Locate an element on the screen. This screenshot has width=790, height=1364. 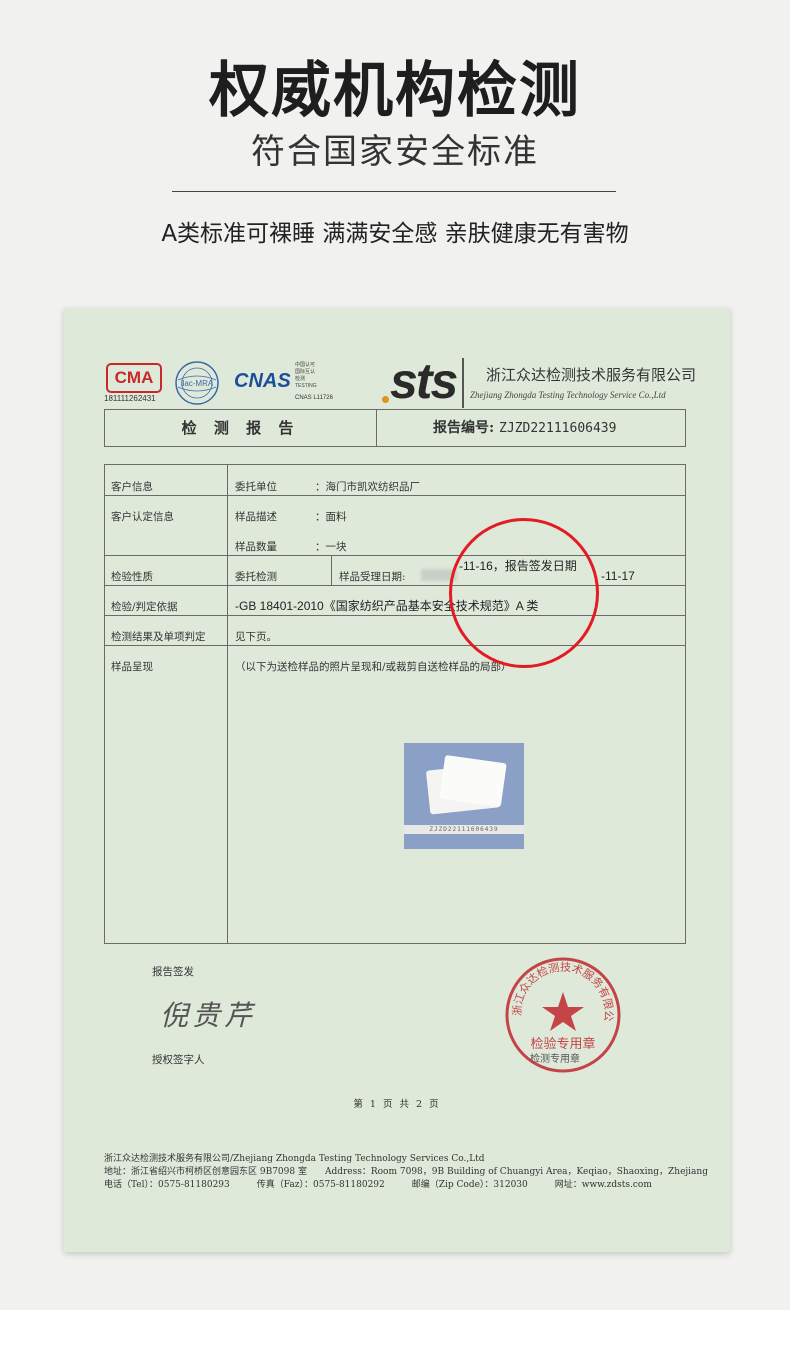
sample-desc-value: ：面料 is located at coordinates (331, 517).